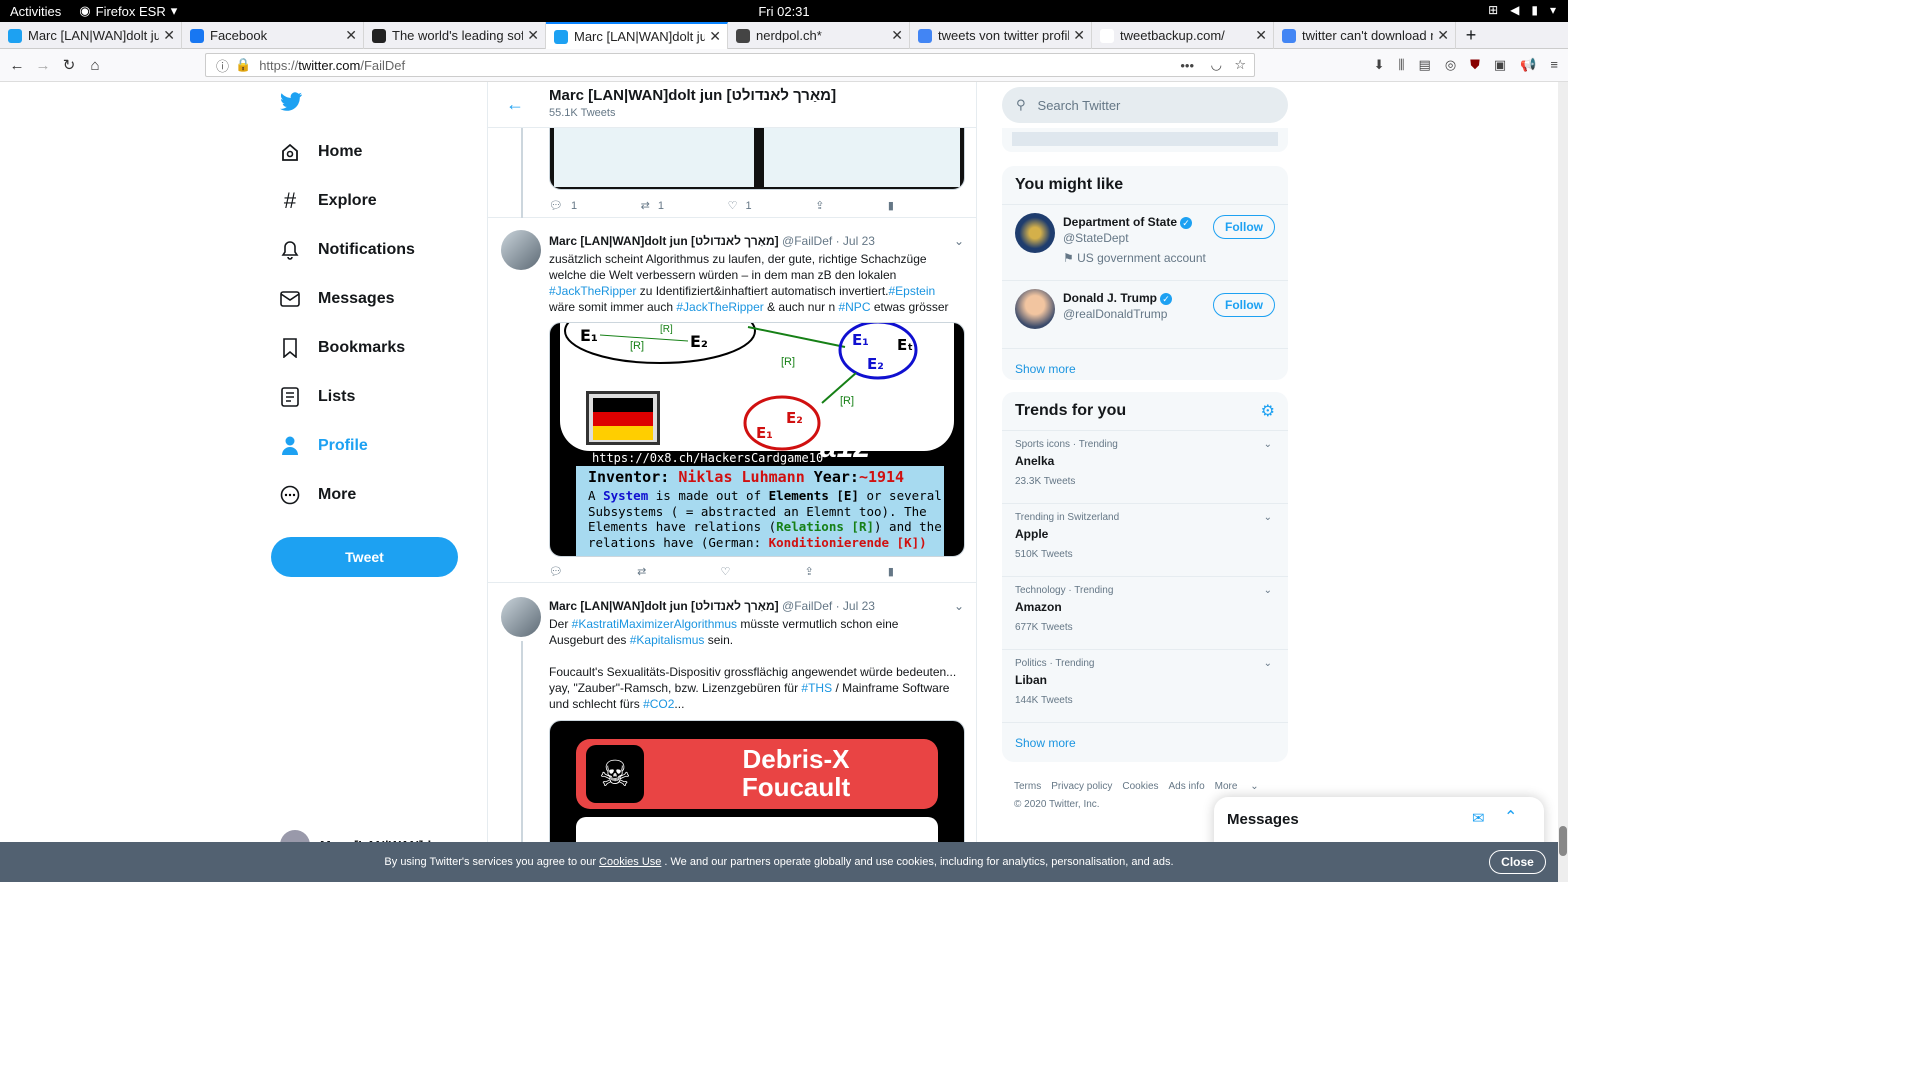 This screenshot has width=1920, height=1080. What do you see at coordinates (1145, 539) in the screenshot?
I see `trend-item: Trending in Switzerland Apple 510K Tweets ⌄` at bounding box center [1145, 539].